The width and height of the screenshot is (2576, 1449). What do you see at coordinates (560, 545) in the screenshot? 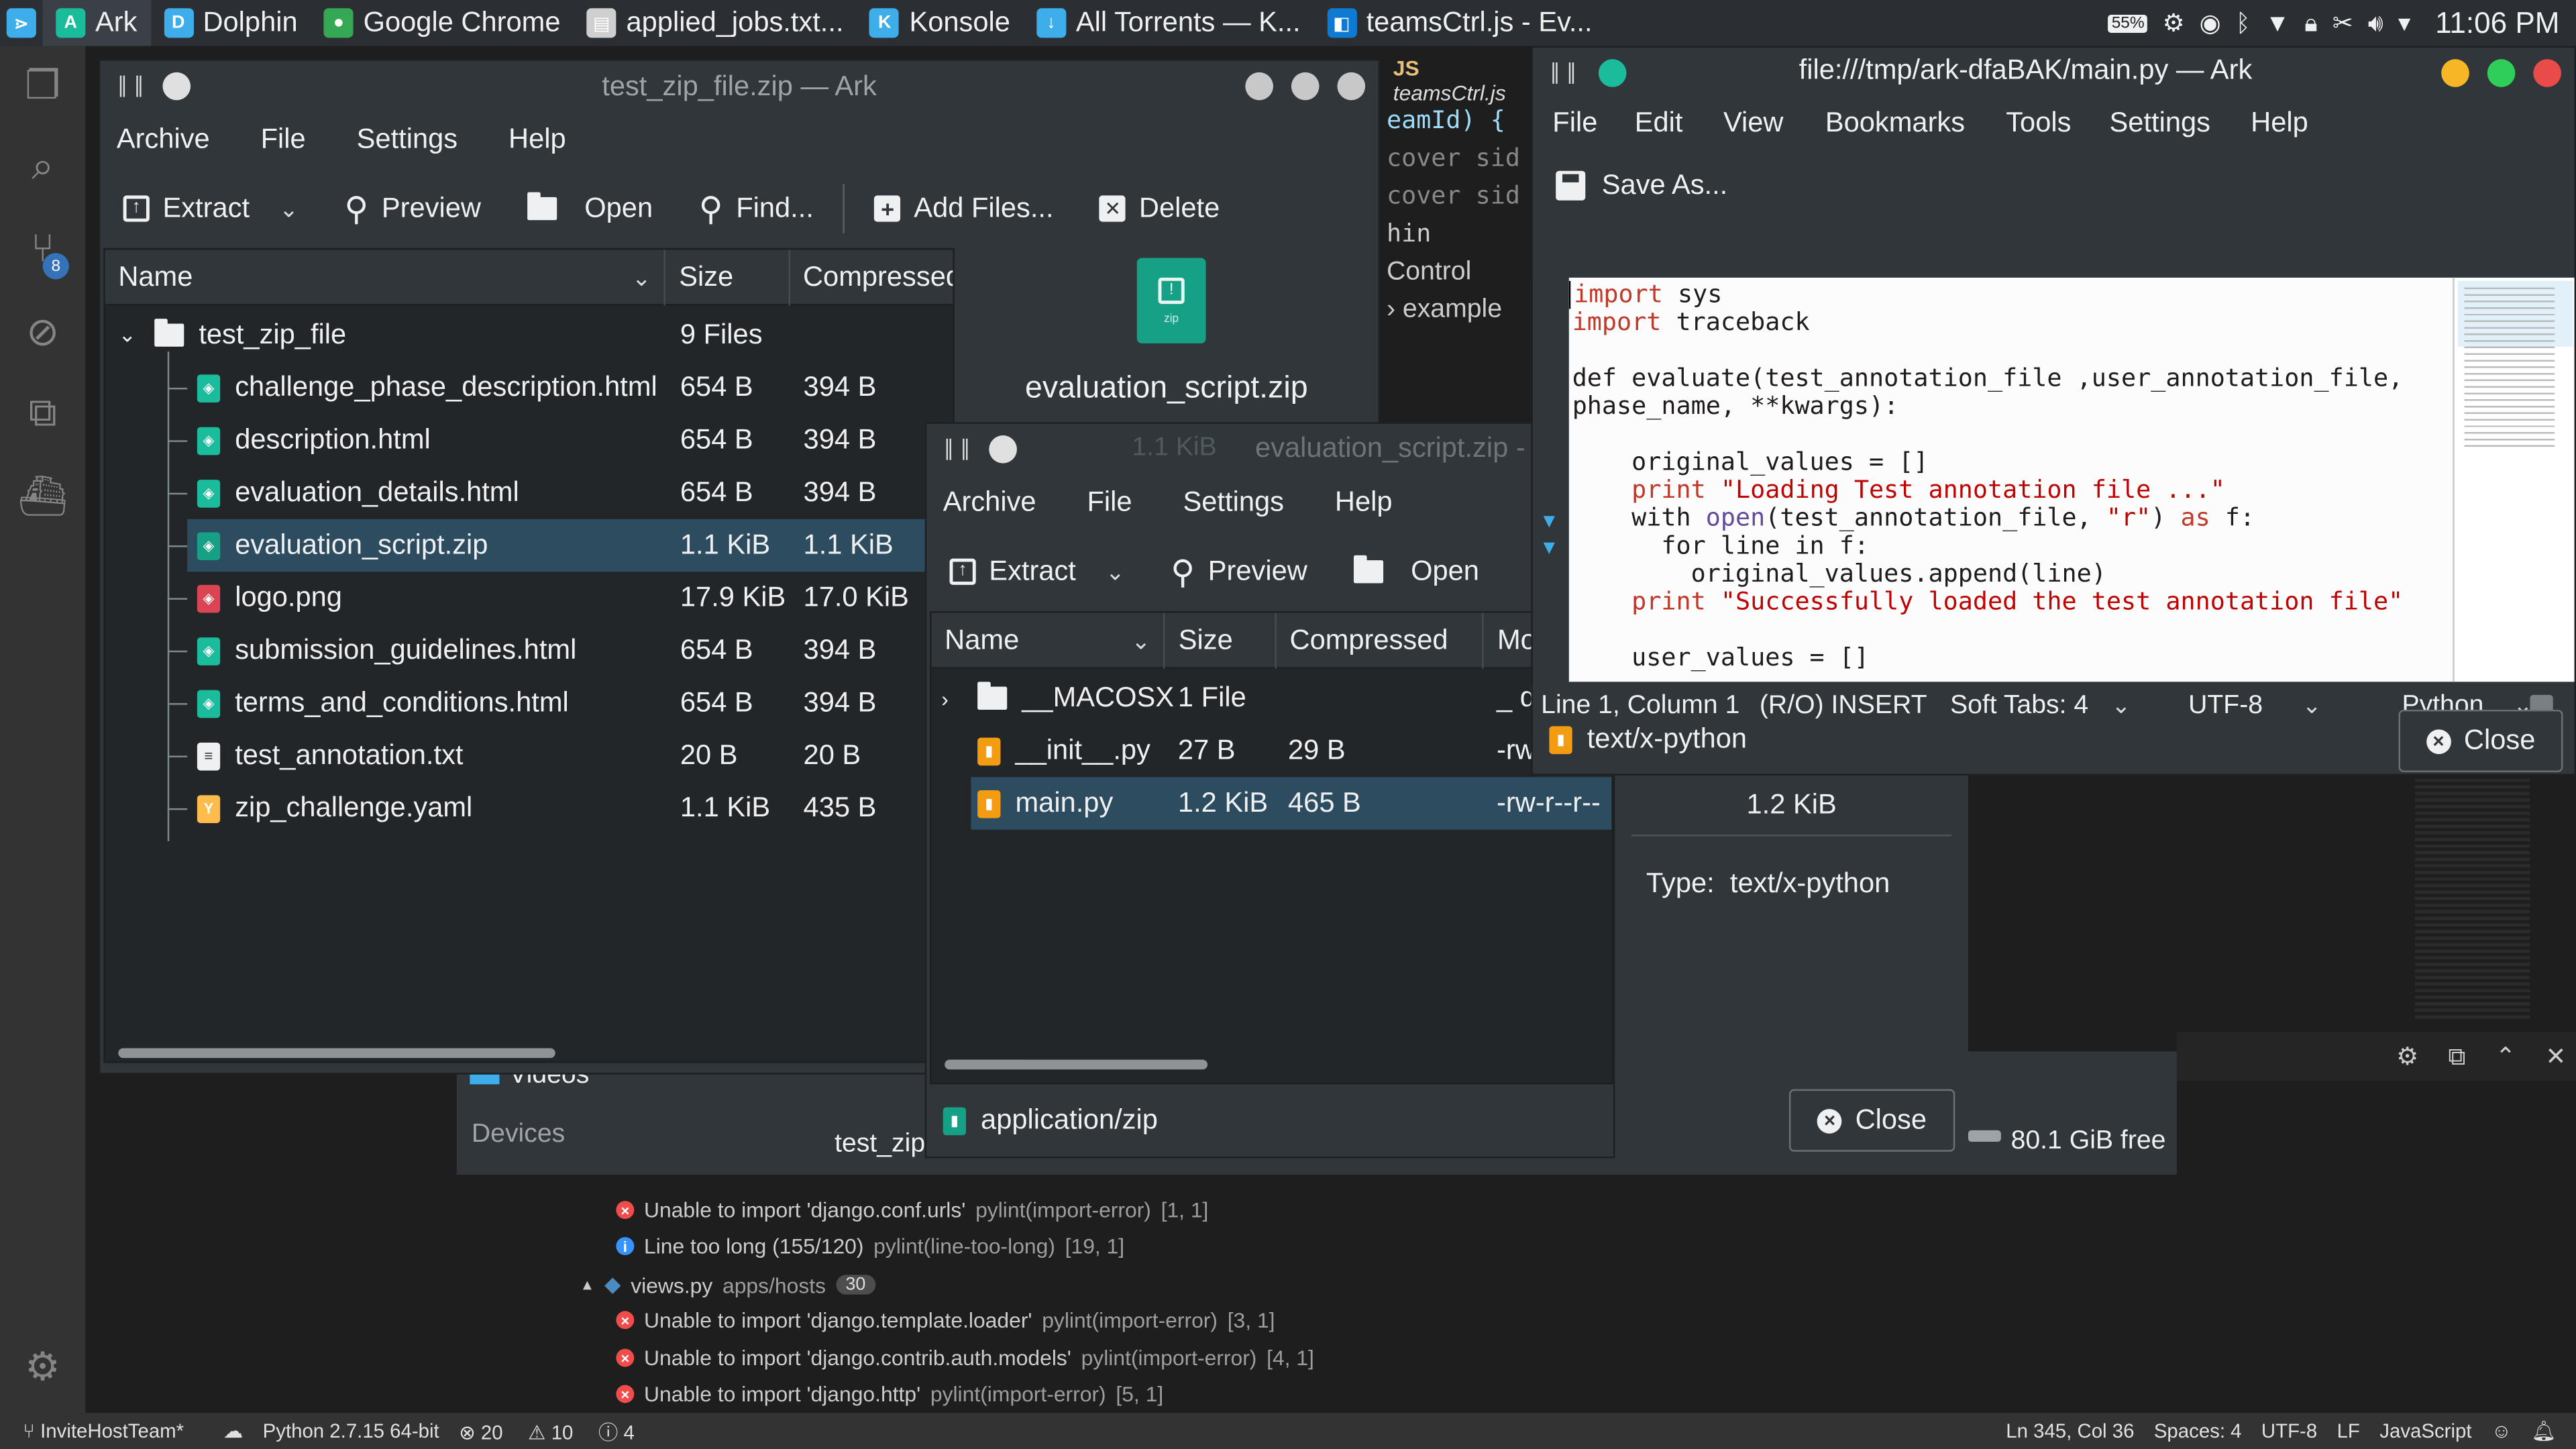
I see `file-row: ◈ evaluation_script.zip 1.1 KiB 1.1 KiB` at bounding box center [560, 545].